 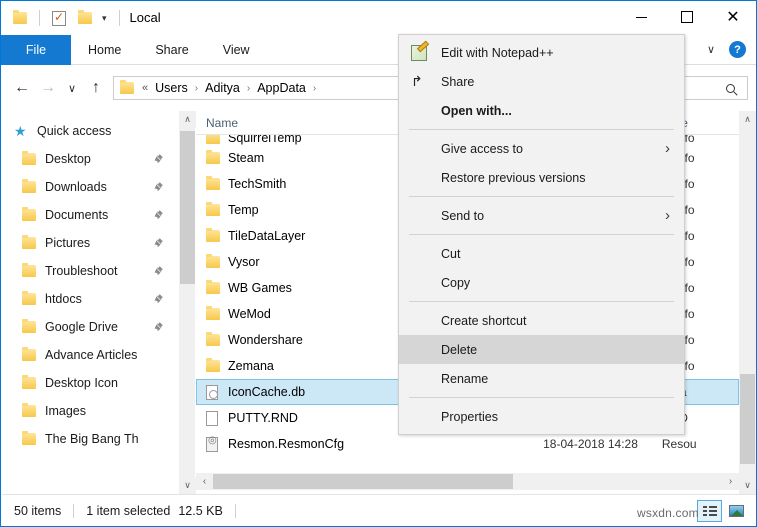 What do you see at coordinates (48, 88) in the screenshot?
I see `forward-button: →` at bounding box center [48, 88].